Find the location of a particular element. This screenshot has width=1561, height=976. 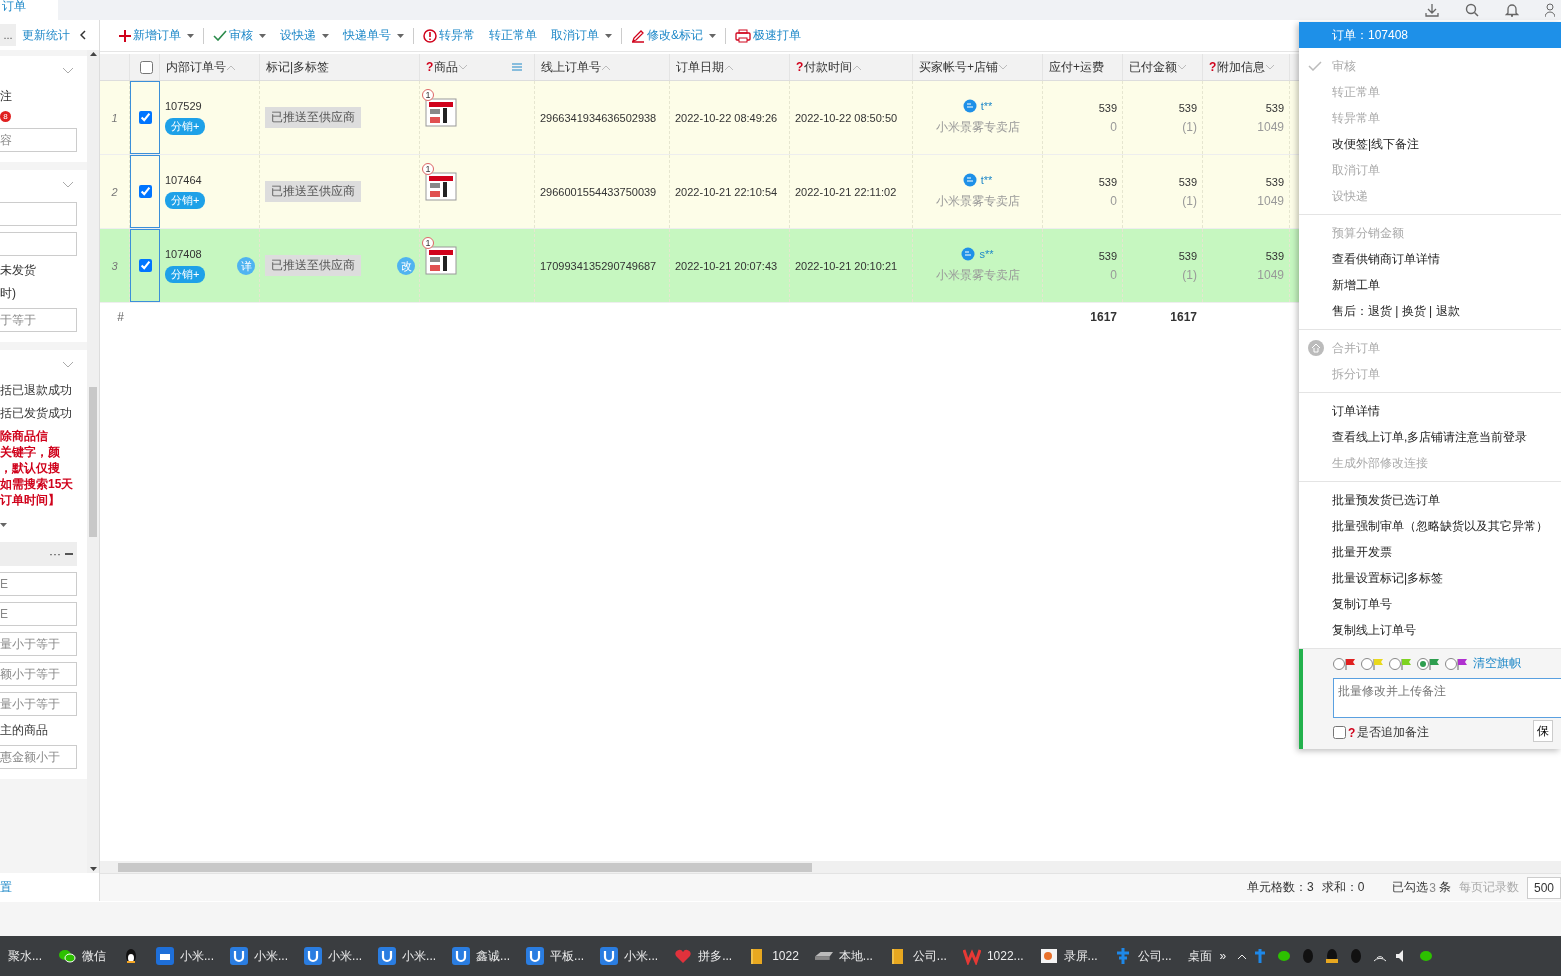

toolbar-button: 极速打单 is located at coordinates (768, 35).